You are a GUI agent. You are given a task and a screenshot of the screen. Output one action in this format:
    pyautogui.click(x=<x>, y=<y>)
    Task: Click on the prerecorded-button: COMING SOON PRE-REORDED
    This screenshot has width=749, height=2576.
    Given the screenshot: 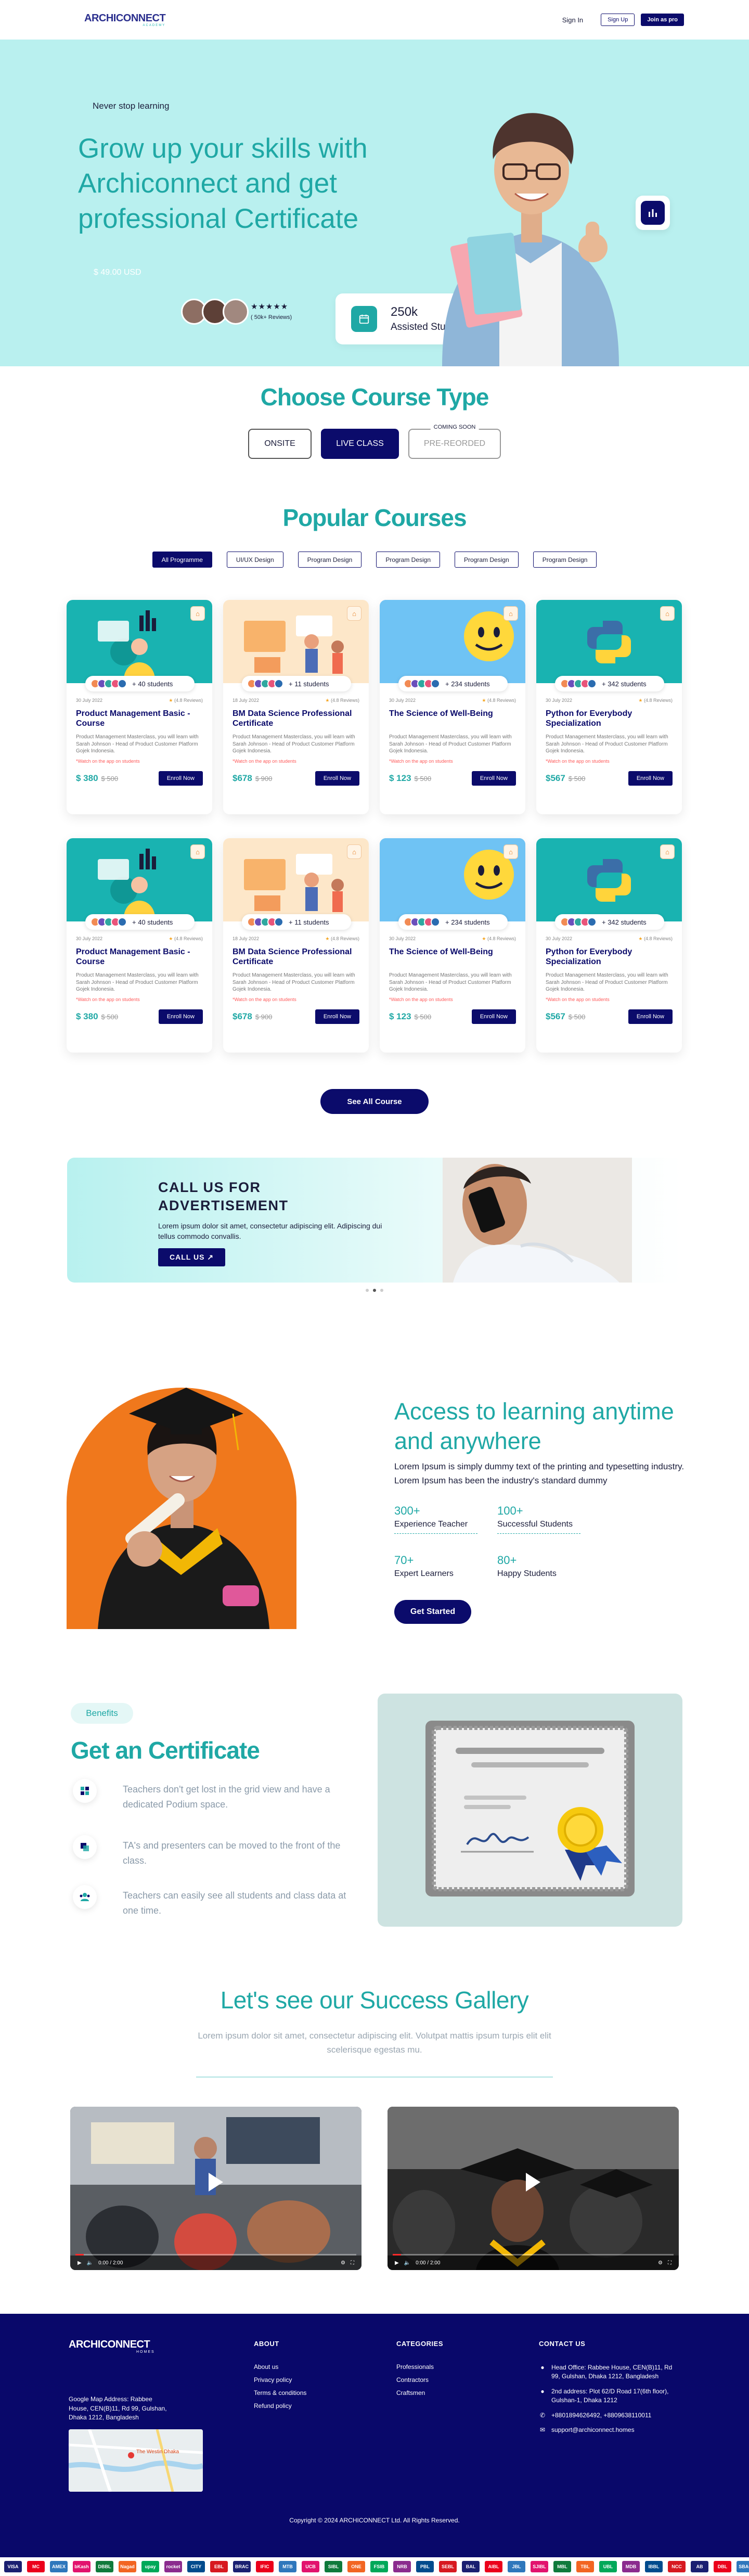 What is the action you would take?
    pyautogui.click(x=455, y=442)
    